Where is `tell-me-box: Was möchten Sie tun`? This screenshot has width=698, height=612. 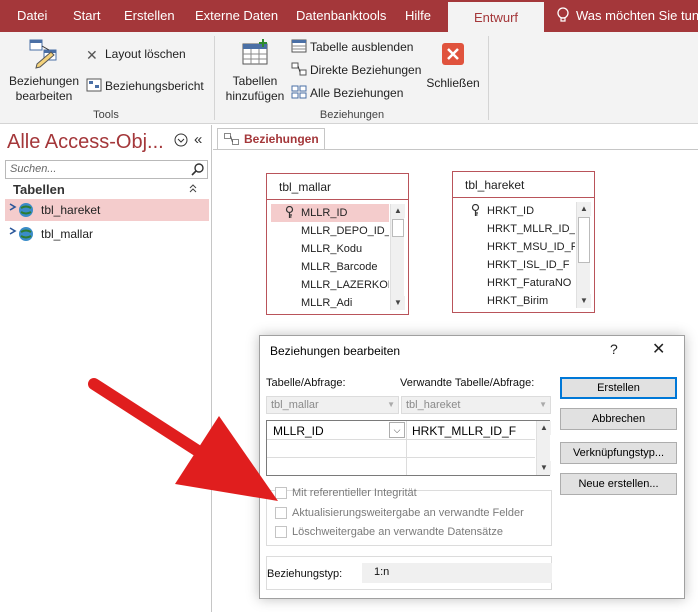 tell-me-box: Was möchten Sie tun is located at coordinates (627, 16).